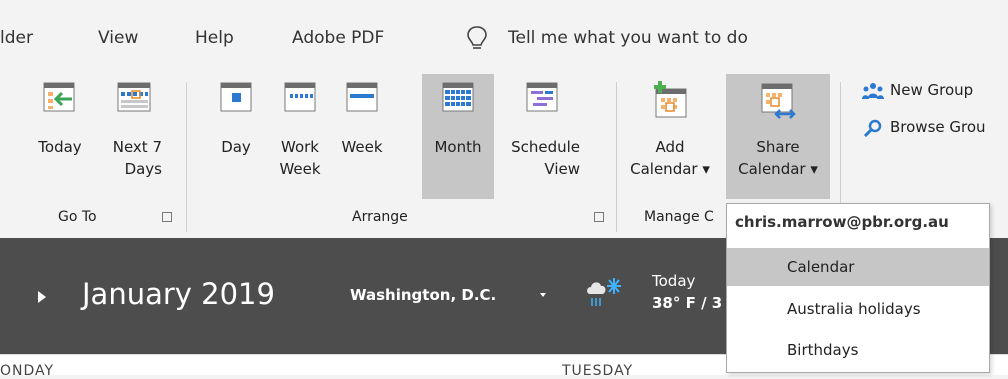 This screenshot has width=1008, height=379. Describe the element at coordinates (362, 147) in the screenshot. I see `week-label: Week` at that location.